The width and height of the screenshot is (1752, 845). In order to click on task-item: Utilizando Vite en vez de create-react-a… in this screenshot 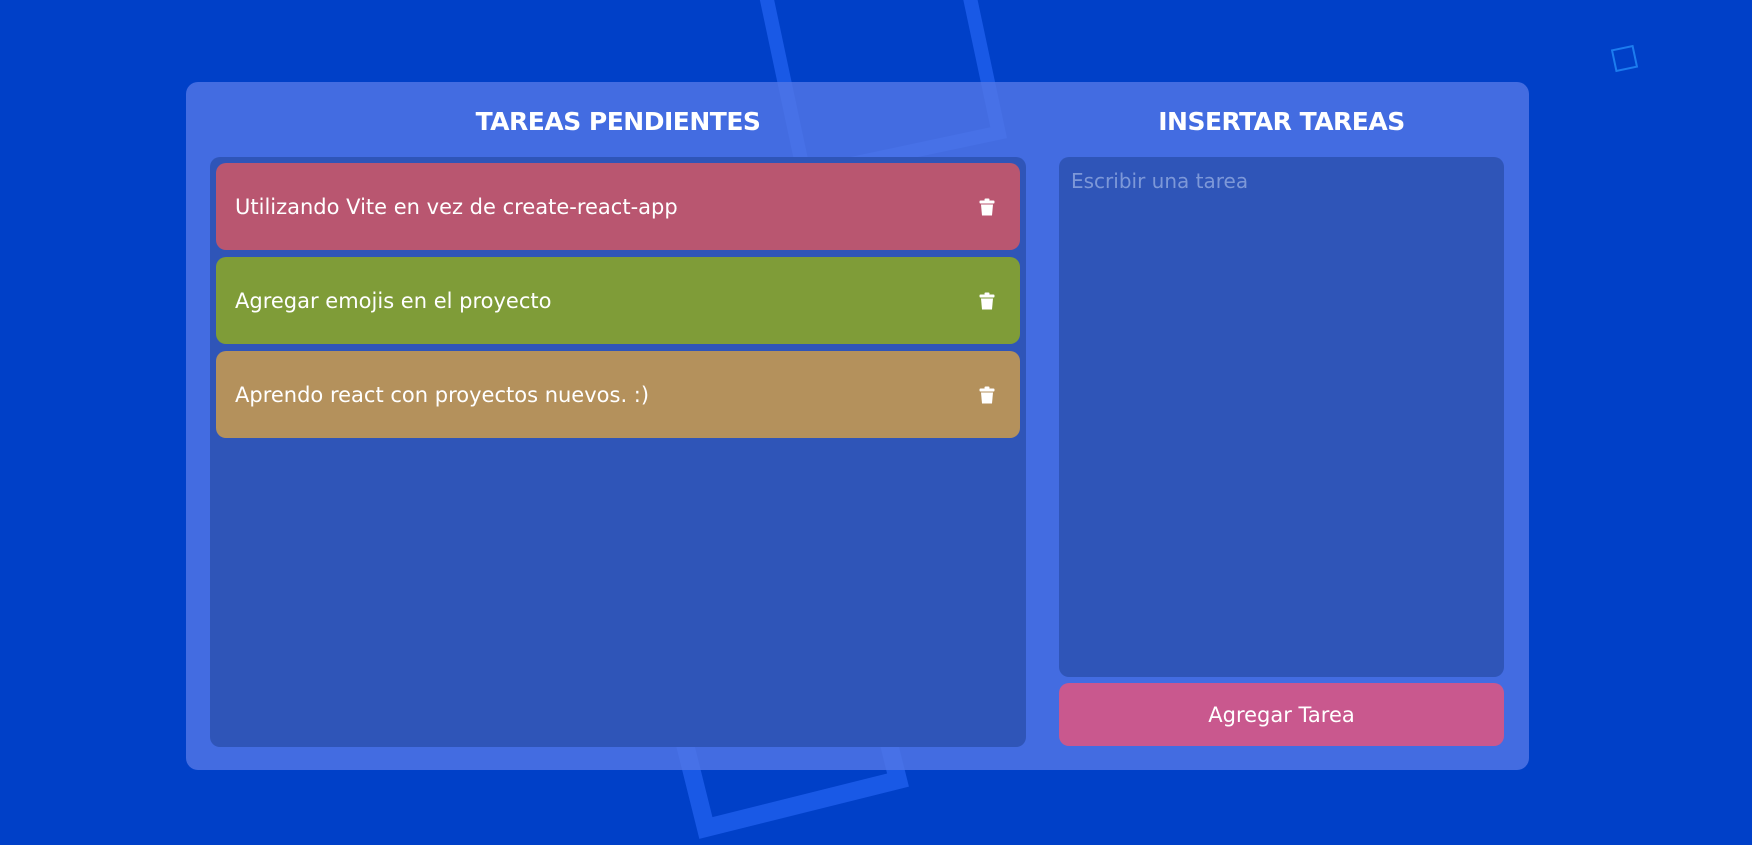, I will do `click(618, 206)`.